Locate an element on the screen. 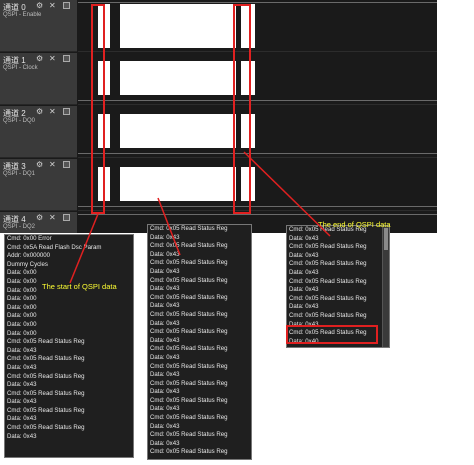  channel-subtitle: QSPI - Enable is located at coordinates (22, 15).